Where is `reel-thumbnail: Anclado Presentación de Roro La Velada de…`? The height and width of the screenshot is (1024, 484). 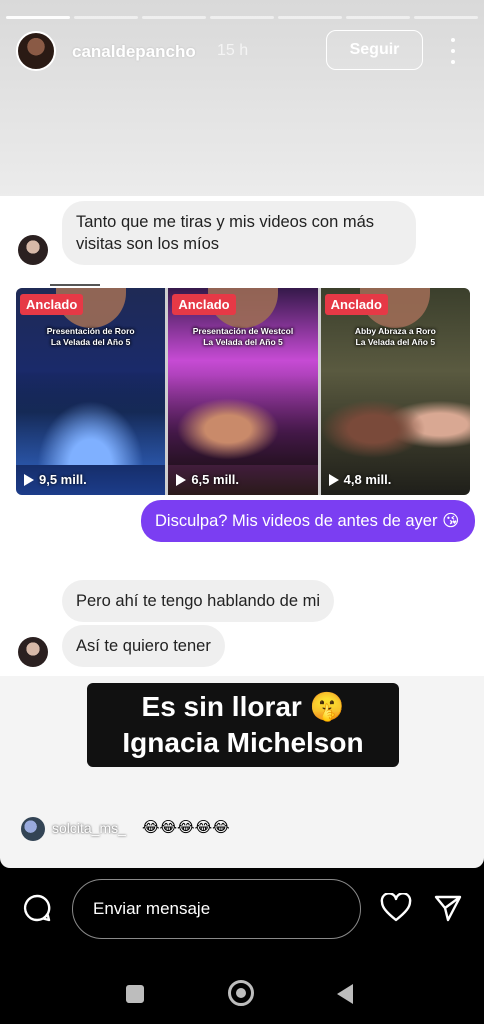
reel-thumbnail: Anclado Presentación de Roro La Velada de… is located at coordinates (91, 391).